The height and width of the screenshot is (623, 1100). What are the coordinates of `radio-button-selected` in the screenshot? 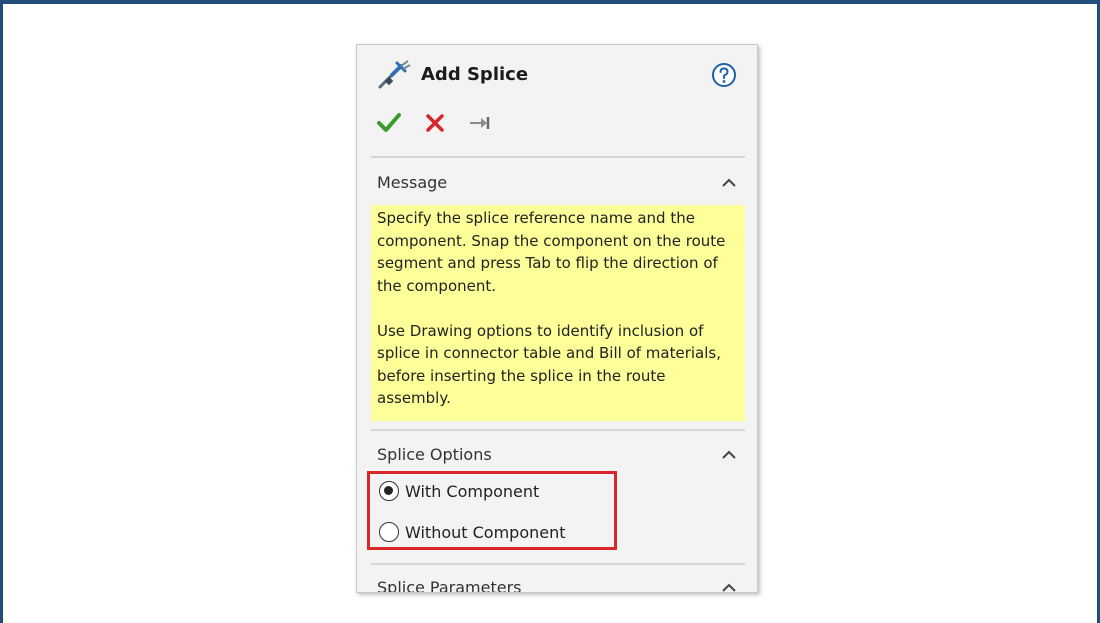 It's located at (389, 491).